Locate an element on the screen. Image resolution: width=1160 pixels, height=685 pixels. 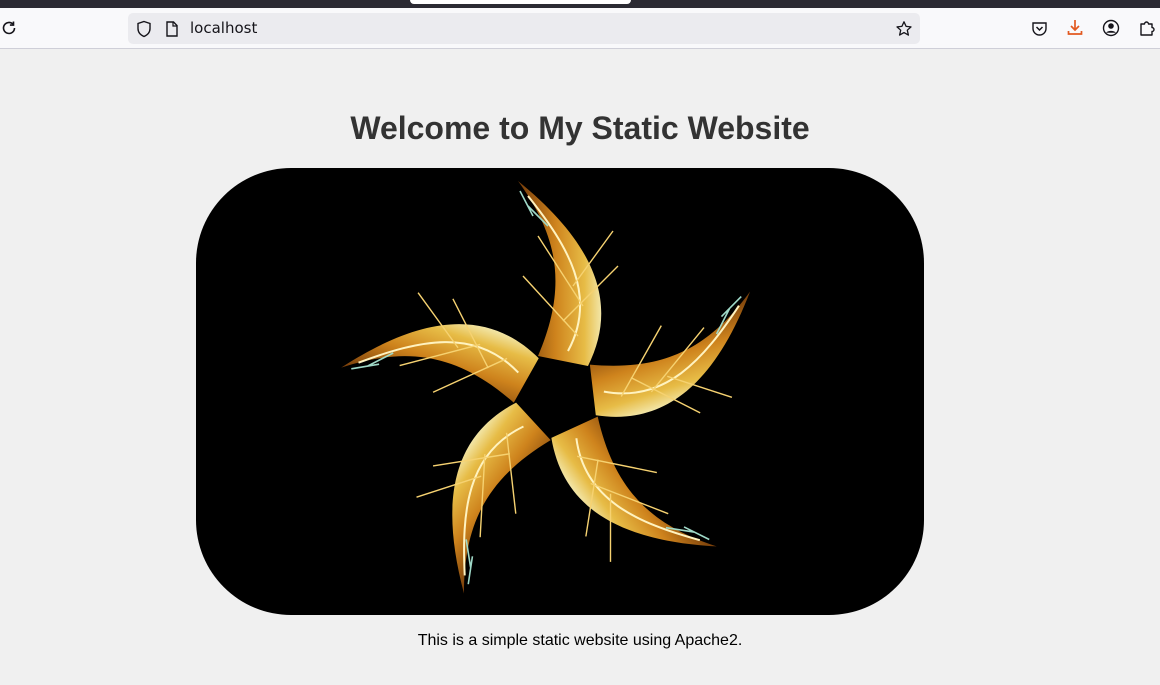
page-title: Welcome to My Static Website is located at coordinates (580, 128).